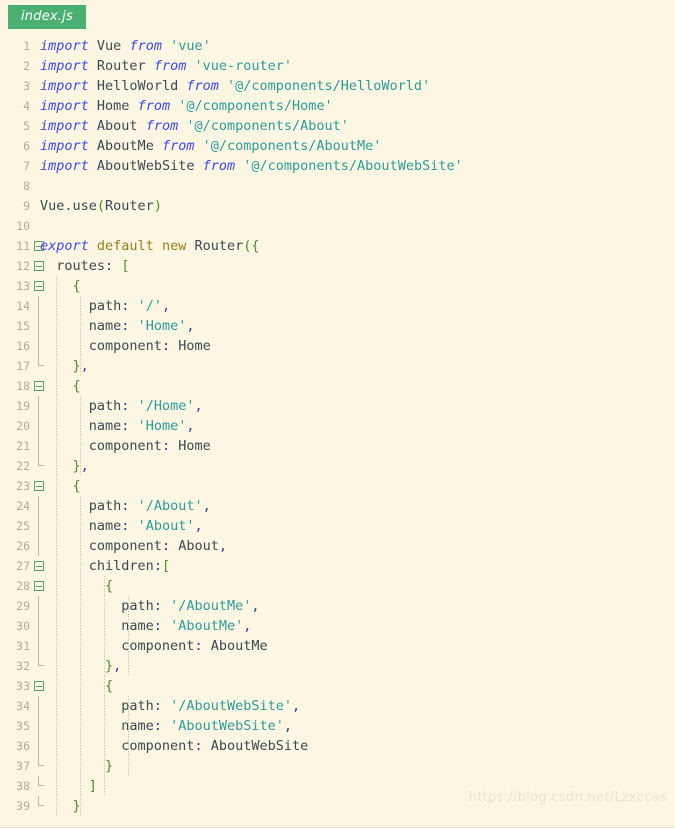  I want to click on code-line: 23 {, so click(337, 486).